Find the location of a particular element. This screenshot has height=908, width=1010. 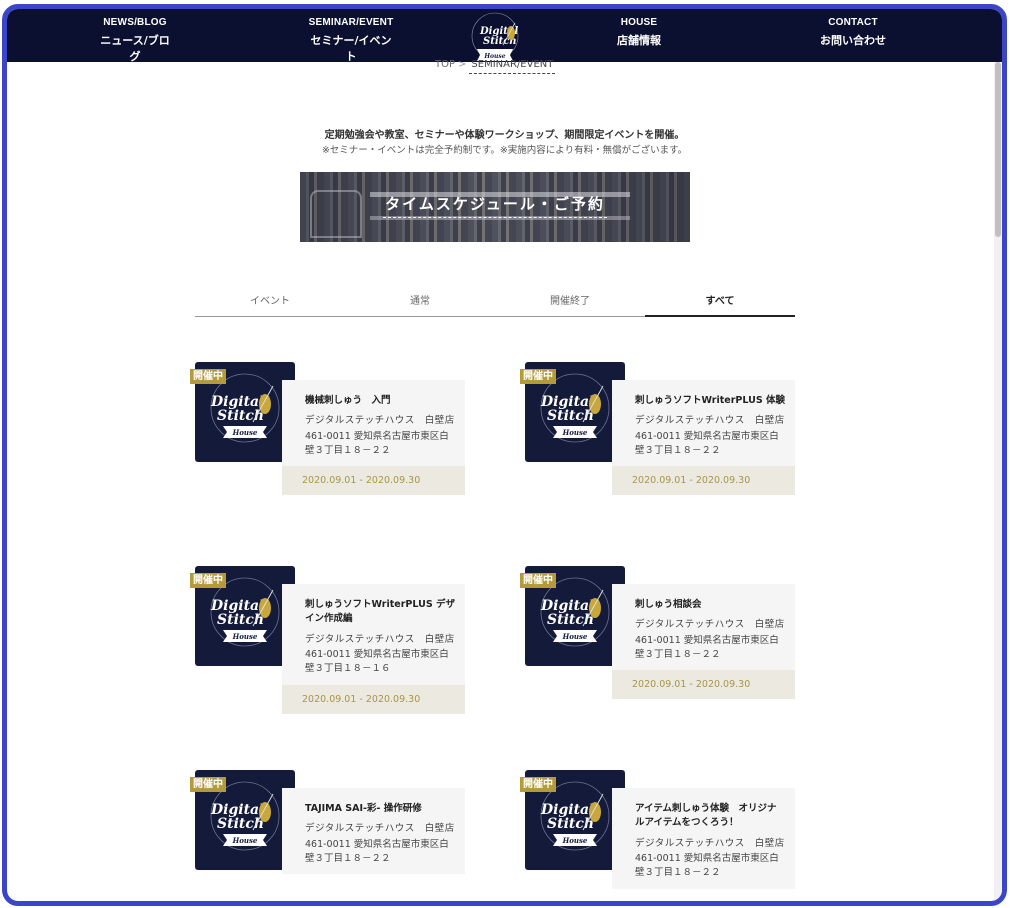

intro-text: 定期勉強会や教室、セミナーや体験ワークショップ、期間限定イベントを開催。 is located at coordinates (504, 135).